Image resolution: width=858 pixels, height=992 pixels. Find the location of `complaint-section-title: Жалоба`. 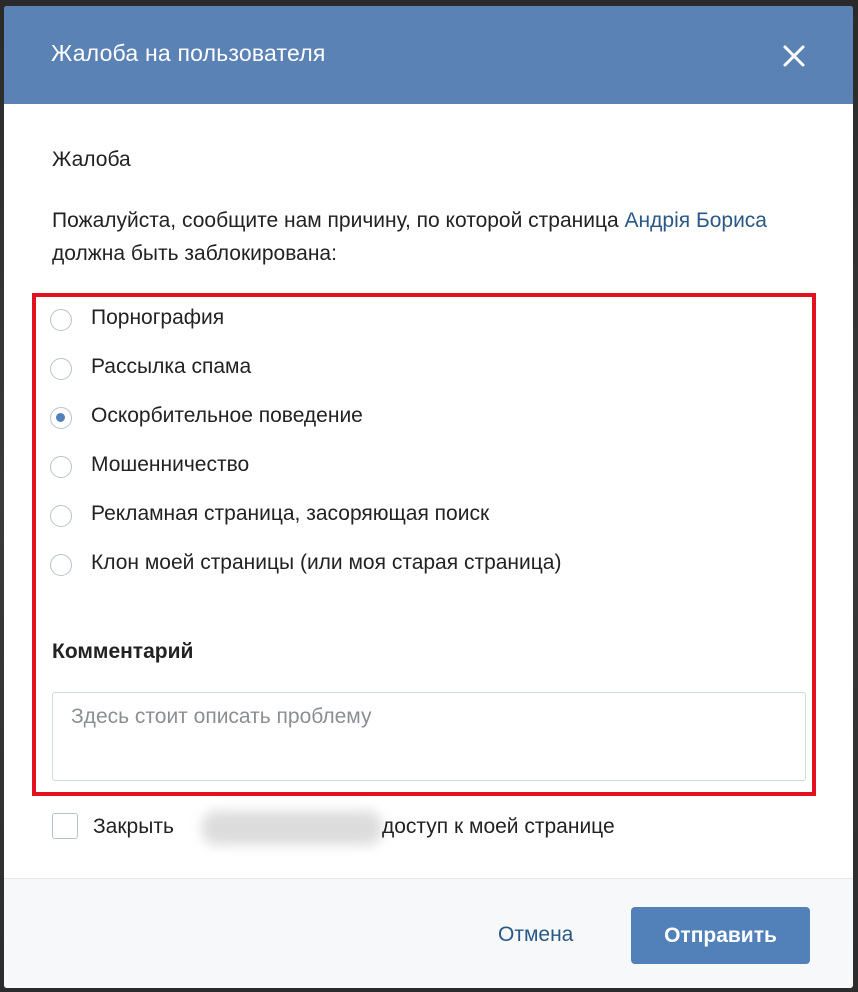

complaint-section-title: Жалоба is located at coordinates (91, 159).